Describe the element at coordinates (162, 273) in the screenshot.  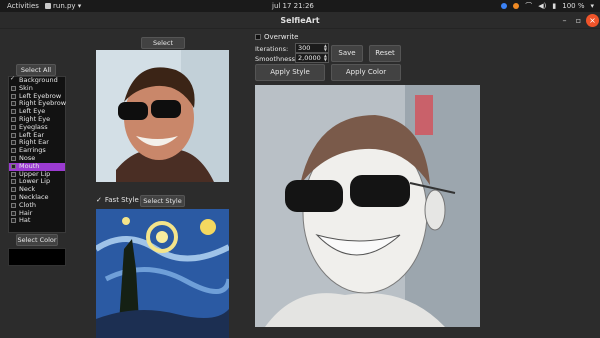
I see `style-image` at that location.